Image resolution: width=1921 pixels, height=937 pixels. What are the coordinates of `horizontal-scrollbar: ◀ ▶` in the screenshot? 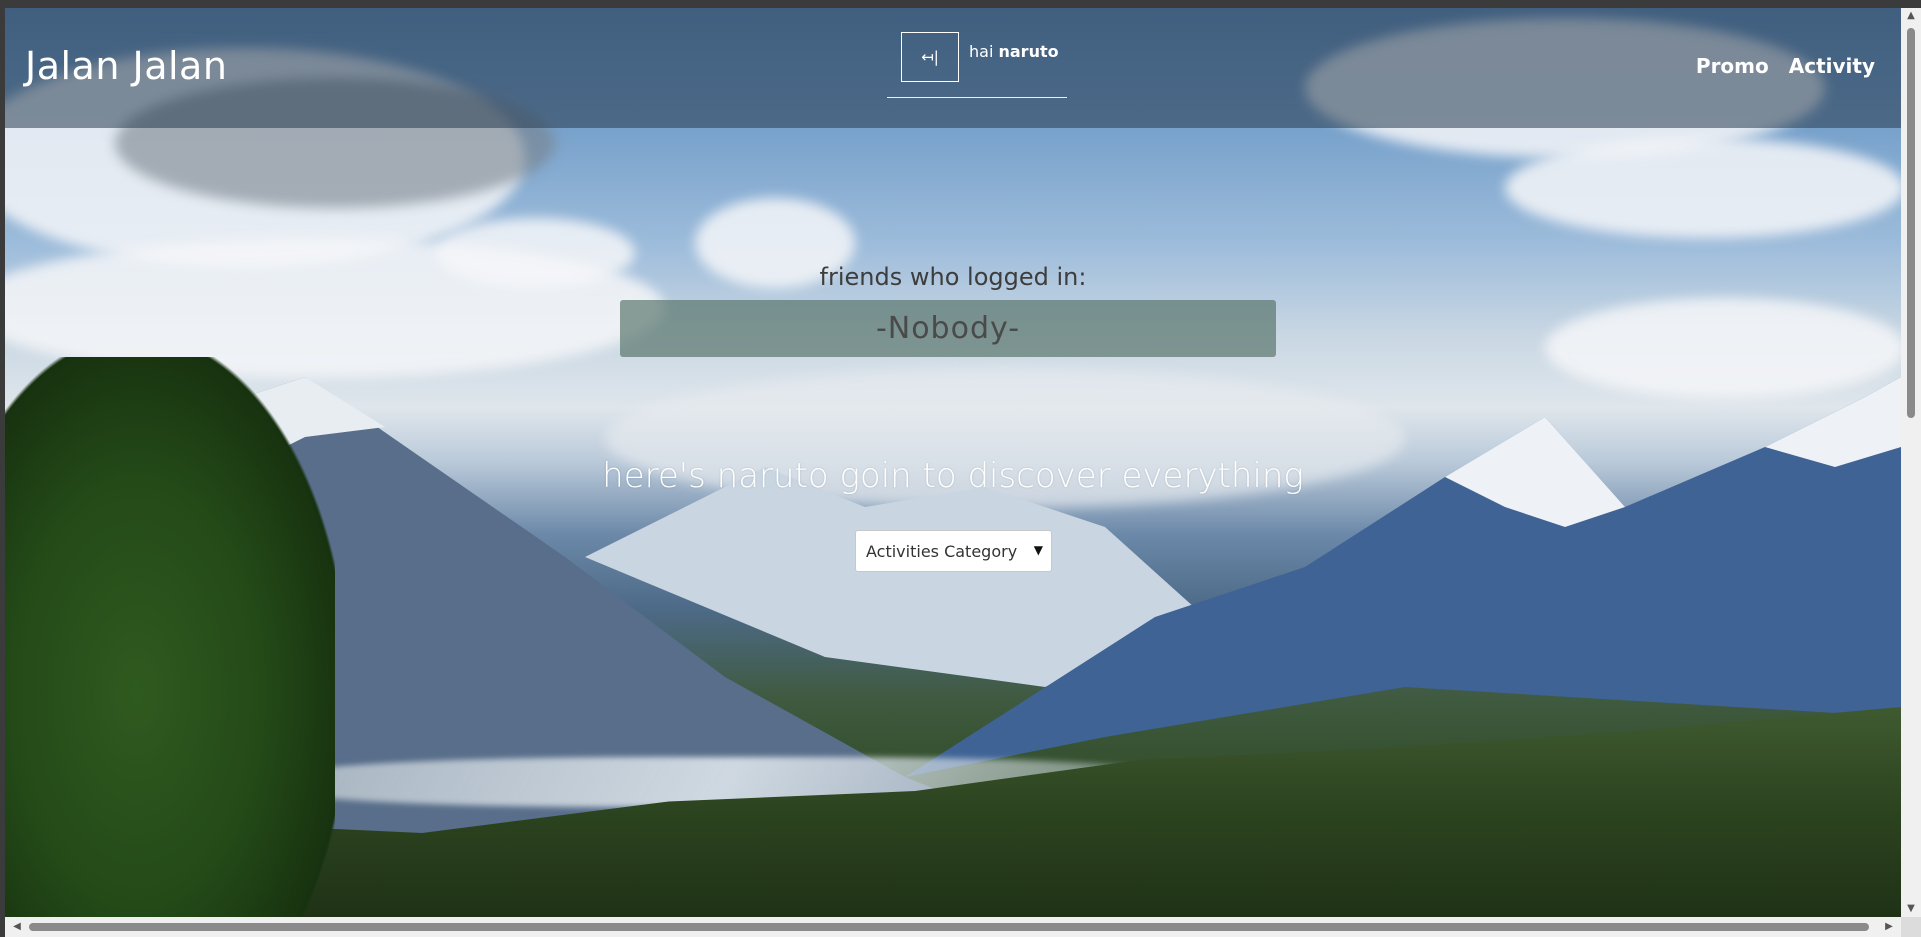 It's located at (953, 927).